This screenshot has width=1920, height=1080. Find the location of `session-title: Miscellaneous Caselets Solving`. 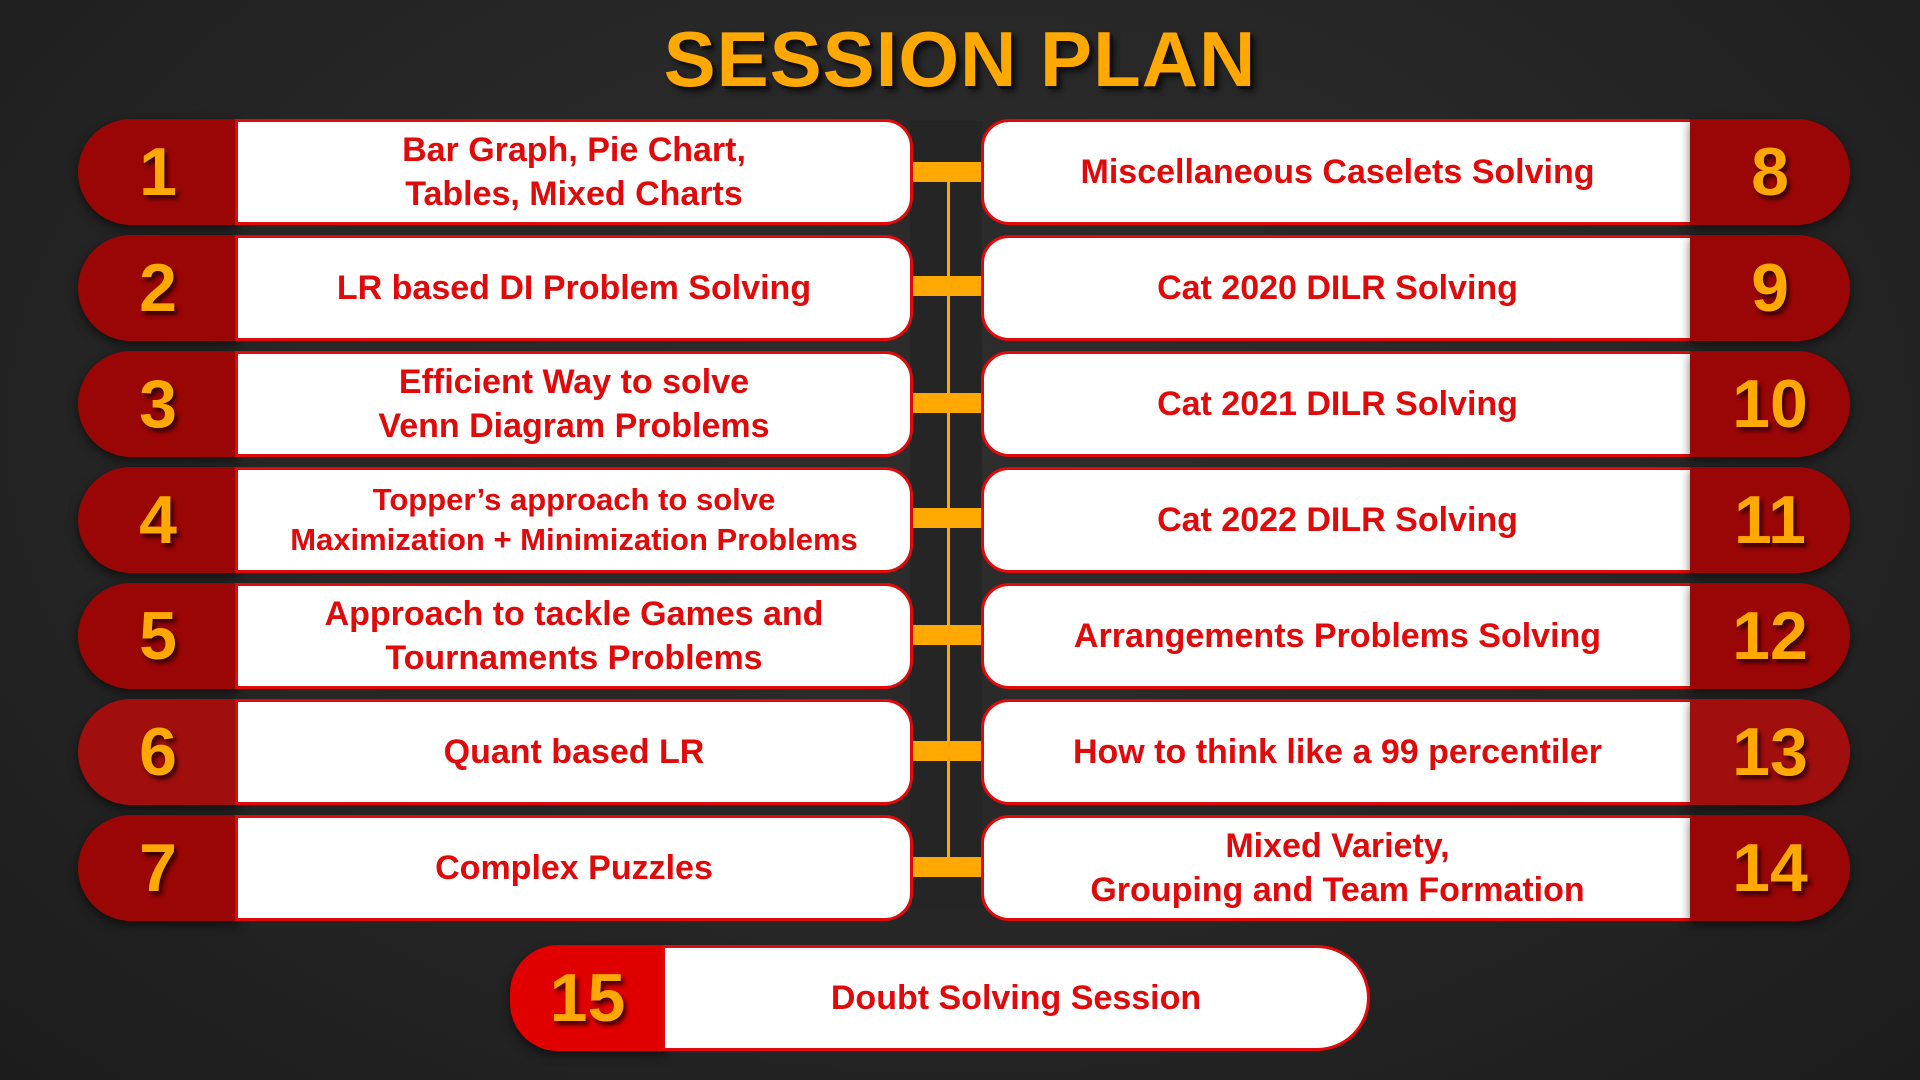

session-title: Miscellaneous Caselets Solving is located at coordinates (1337, 172).